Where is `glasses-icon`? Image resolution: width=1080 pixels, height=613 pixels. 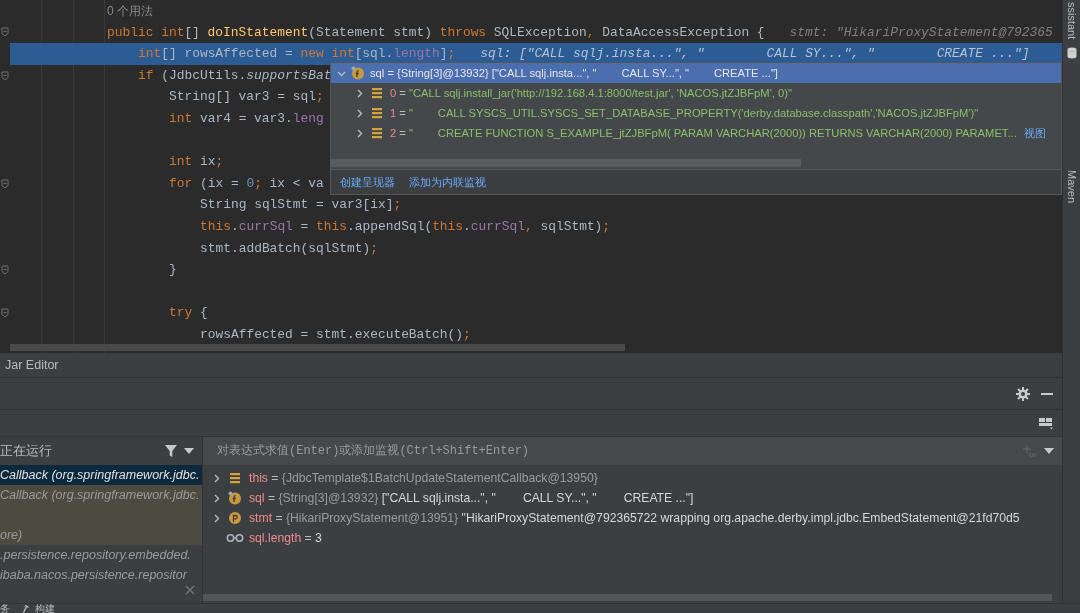 glasses-icon is located at coordinates (235, 538).